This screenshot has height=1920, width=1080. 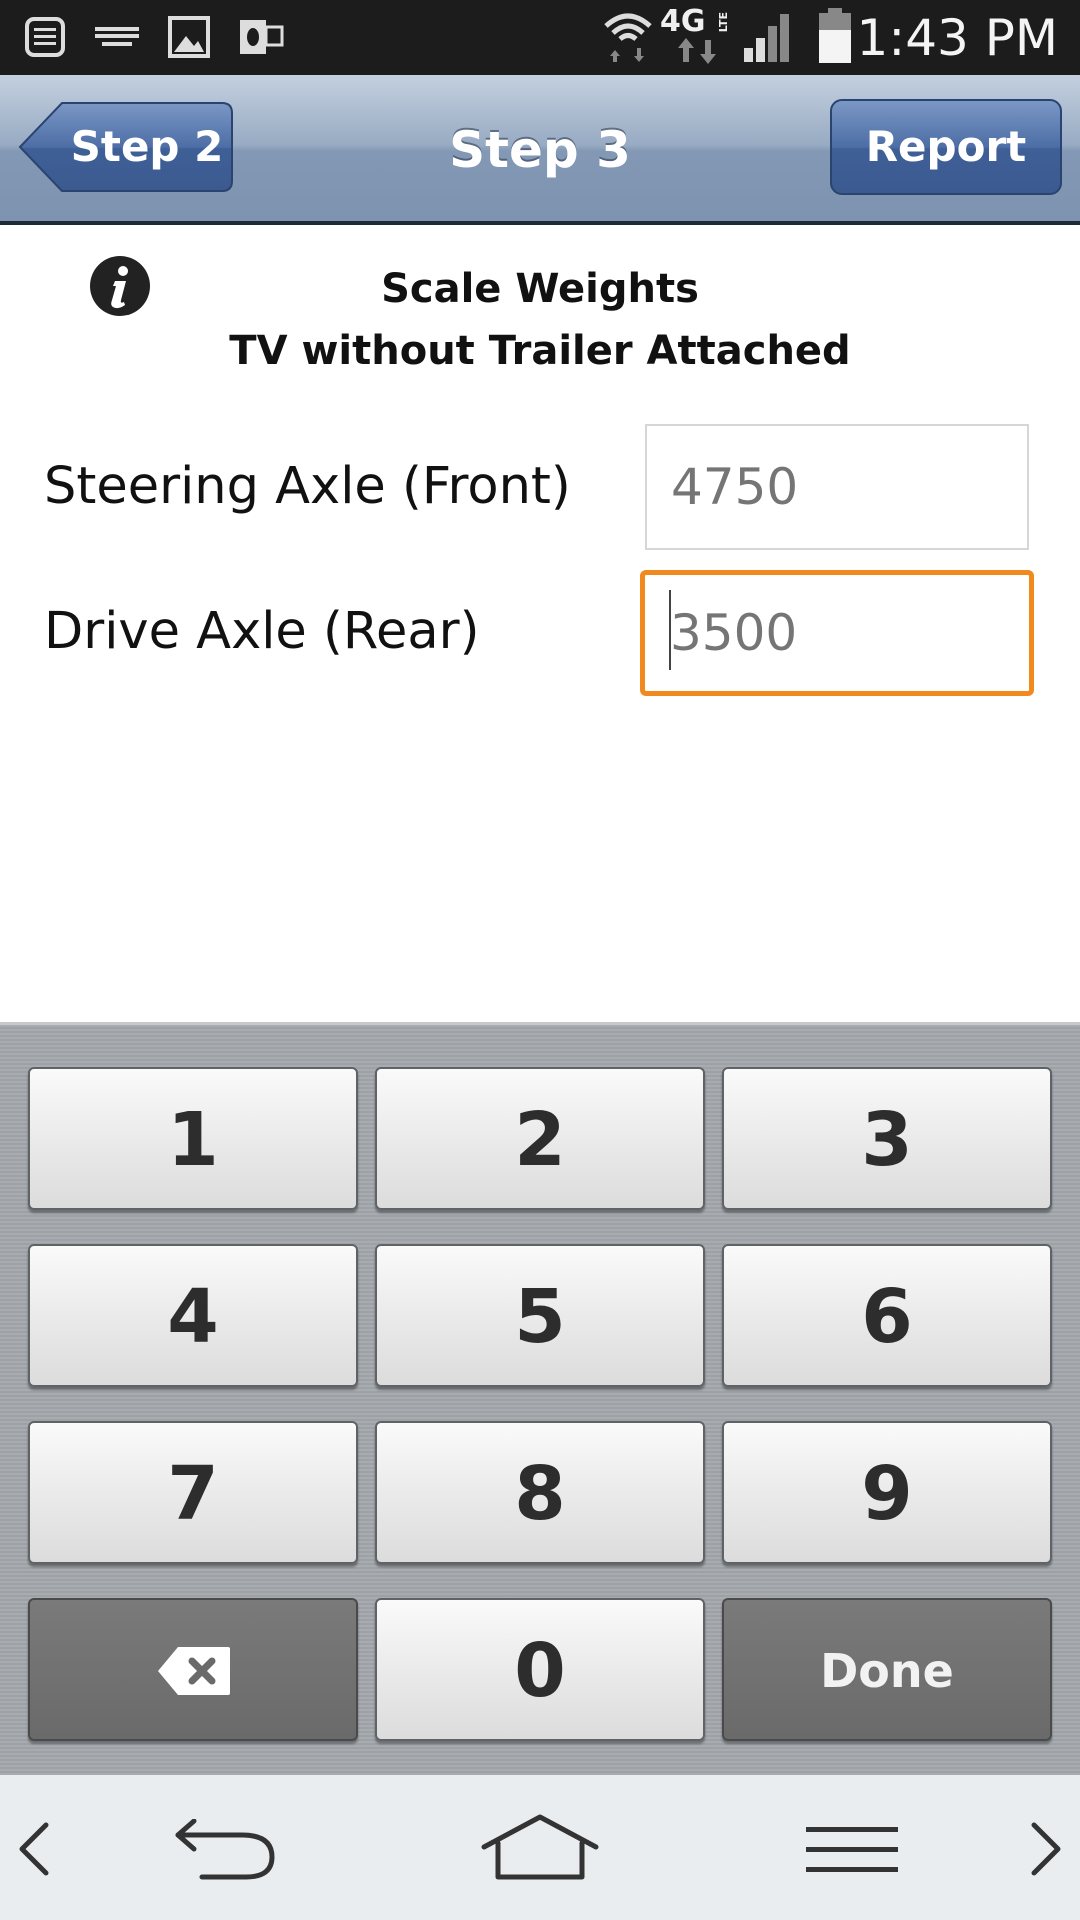 What do you see at coordinates (262, 631) in the screenshot?
I see `drive-axle-label: Drive Axle (Rear)` at bounding box center [262, 631].